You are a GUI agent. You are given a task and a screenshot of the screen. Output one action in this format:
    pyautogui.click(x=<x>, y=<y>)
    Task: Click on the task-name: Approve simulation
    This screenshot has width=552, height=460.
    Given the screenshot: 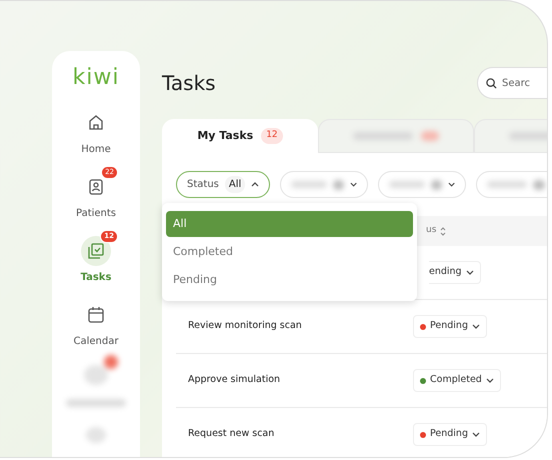 What is the action you would take?
    pyautogui.click(x=234, y=380)
    